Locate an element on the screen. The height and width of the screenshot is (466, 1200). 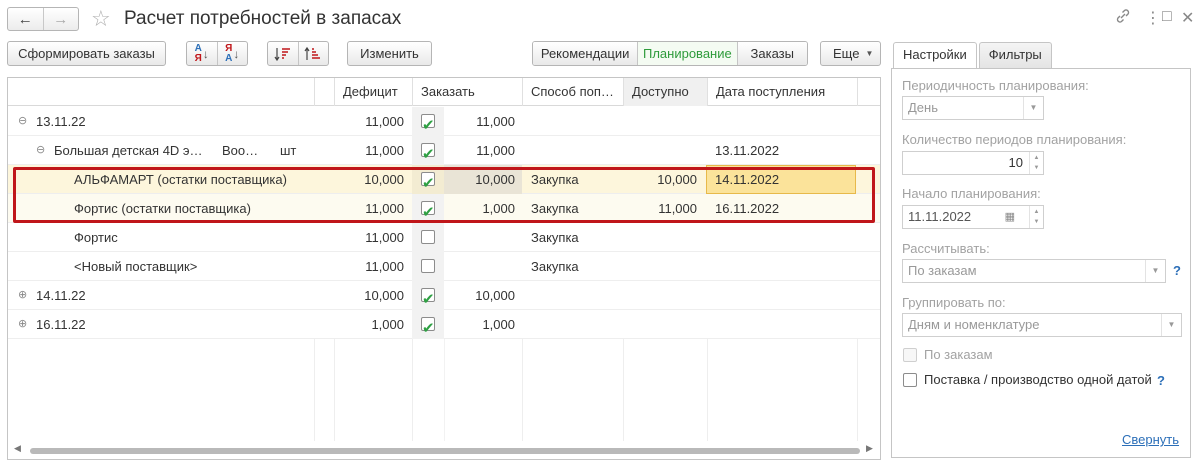
view-switcher: Рекомендации Планирование Заказы is located at coordinates (670, 53).